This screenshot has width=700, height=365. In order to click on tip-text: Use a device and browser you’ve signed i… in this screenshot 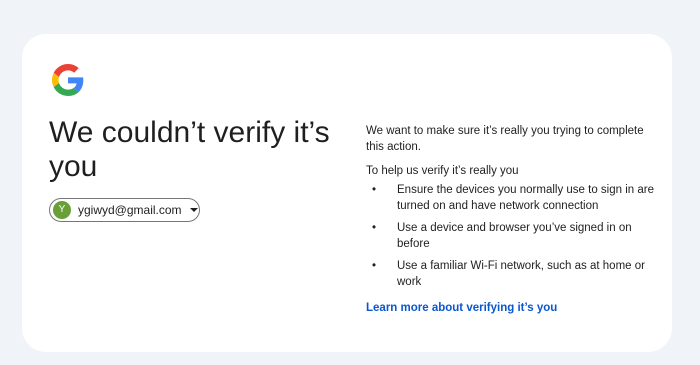, I will do `click(514, 236)`.